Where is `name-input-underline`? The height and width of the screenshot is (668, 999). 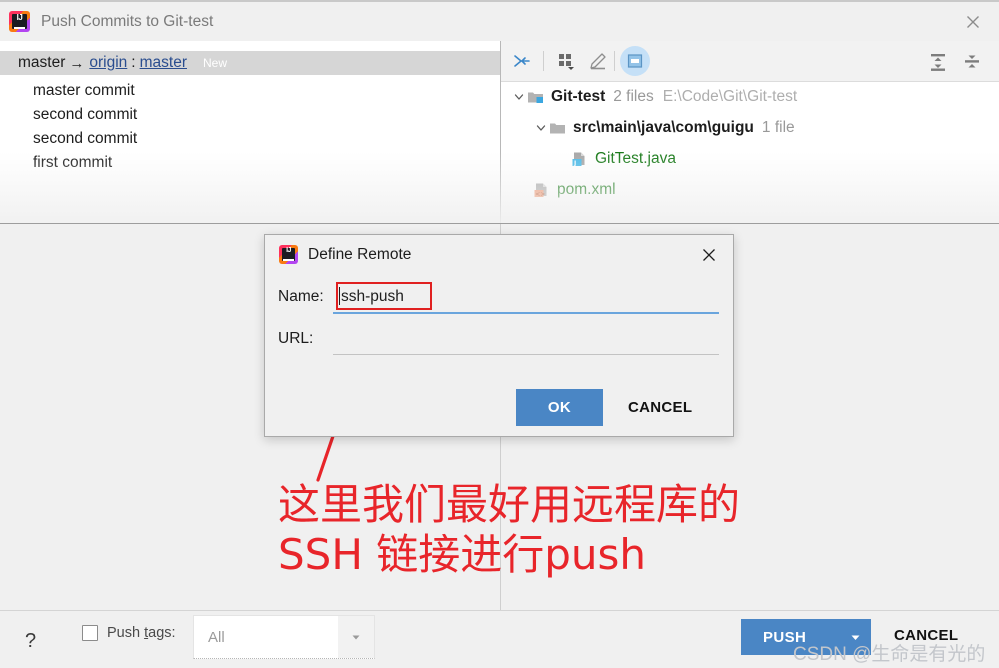 name-input-underline is located at coordinates (526, 313).